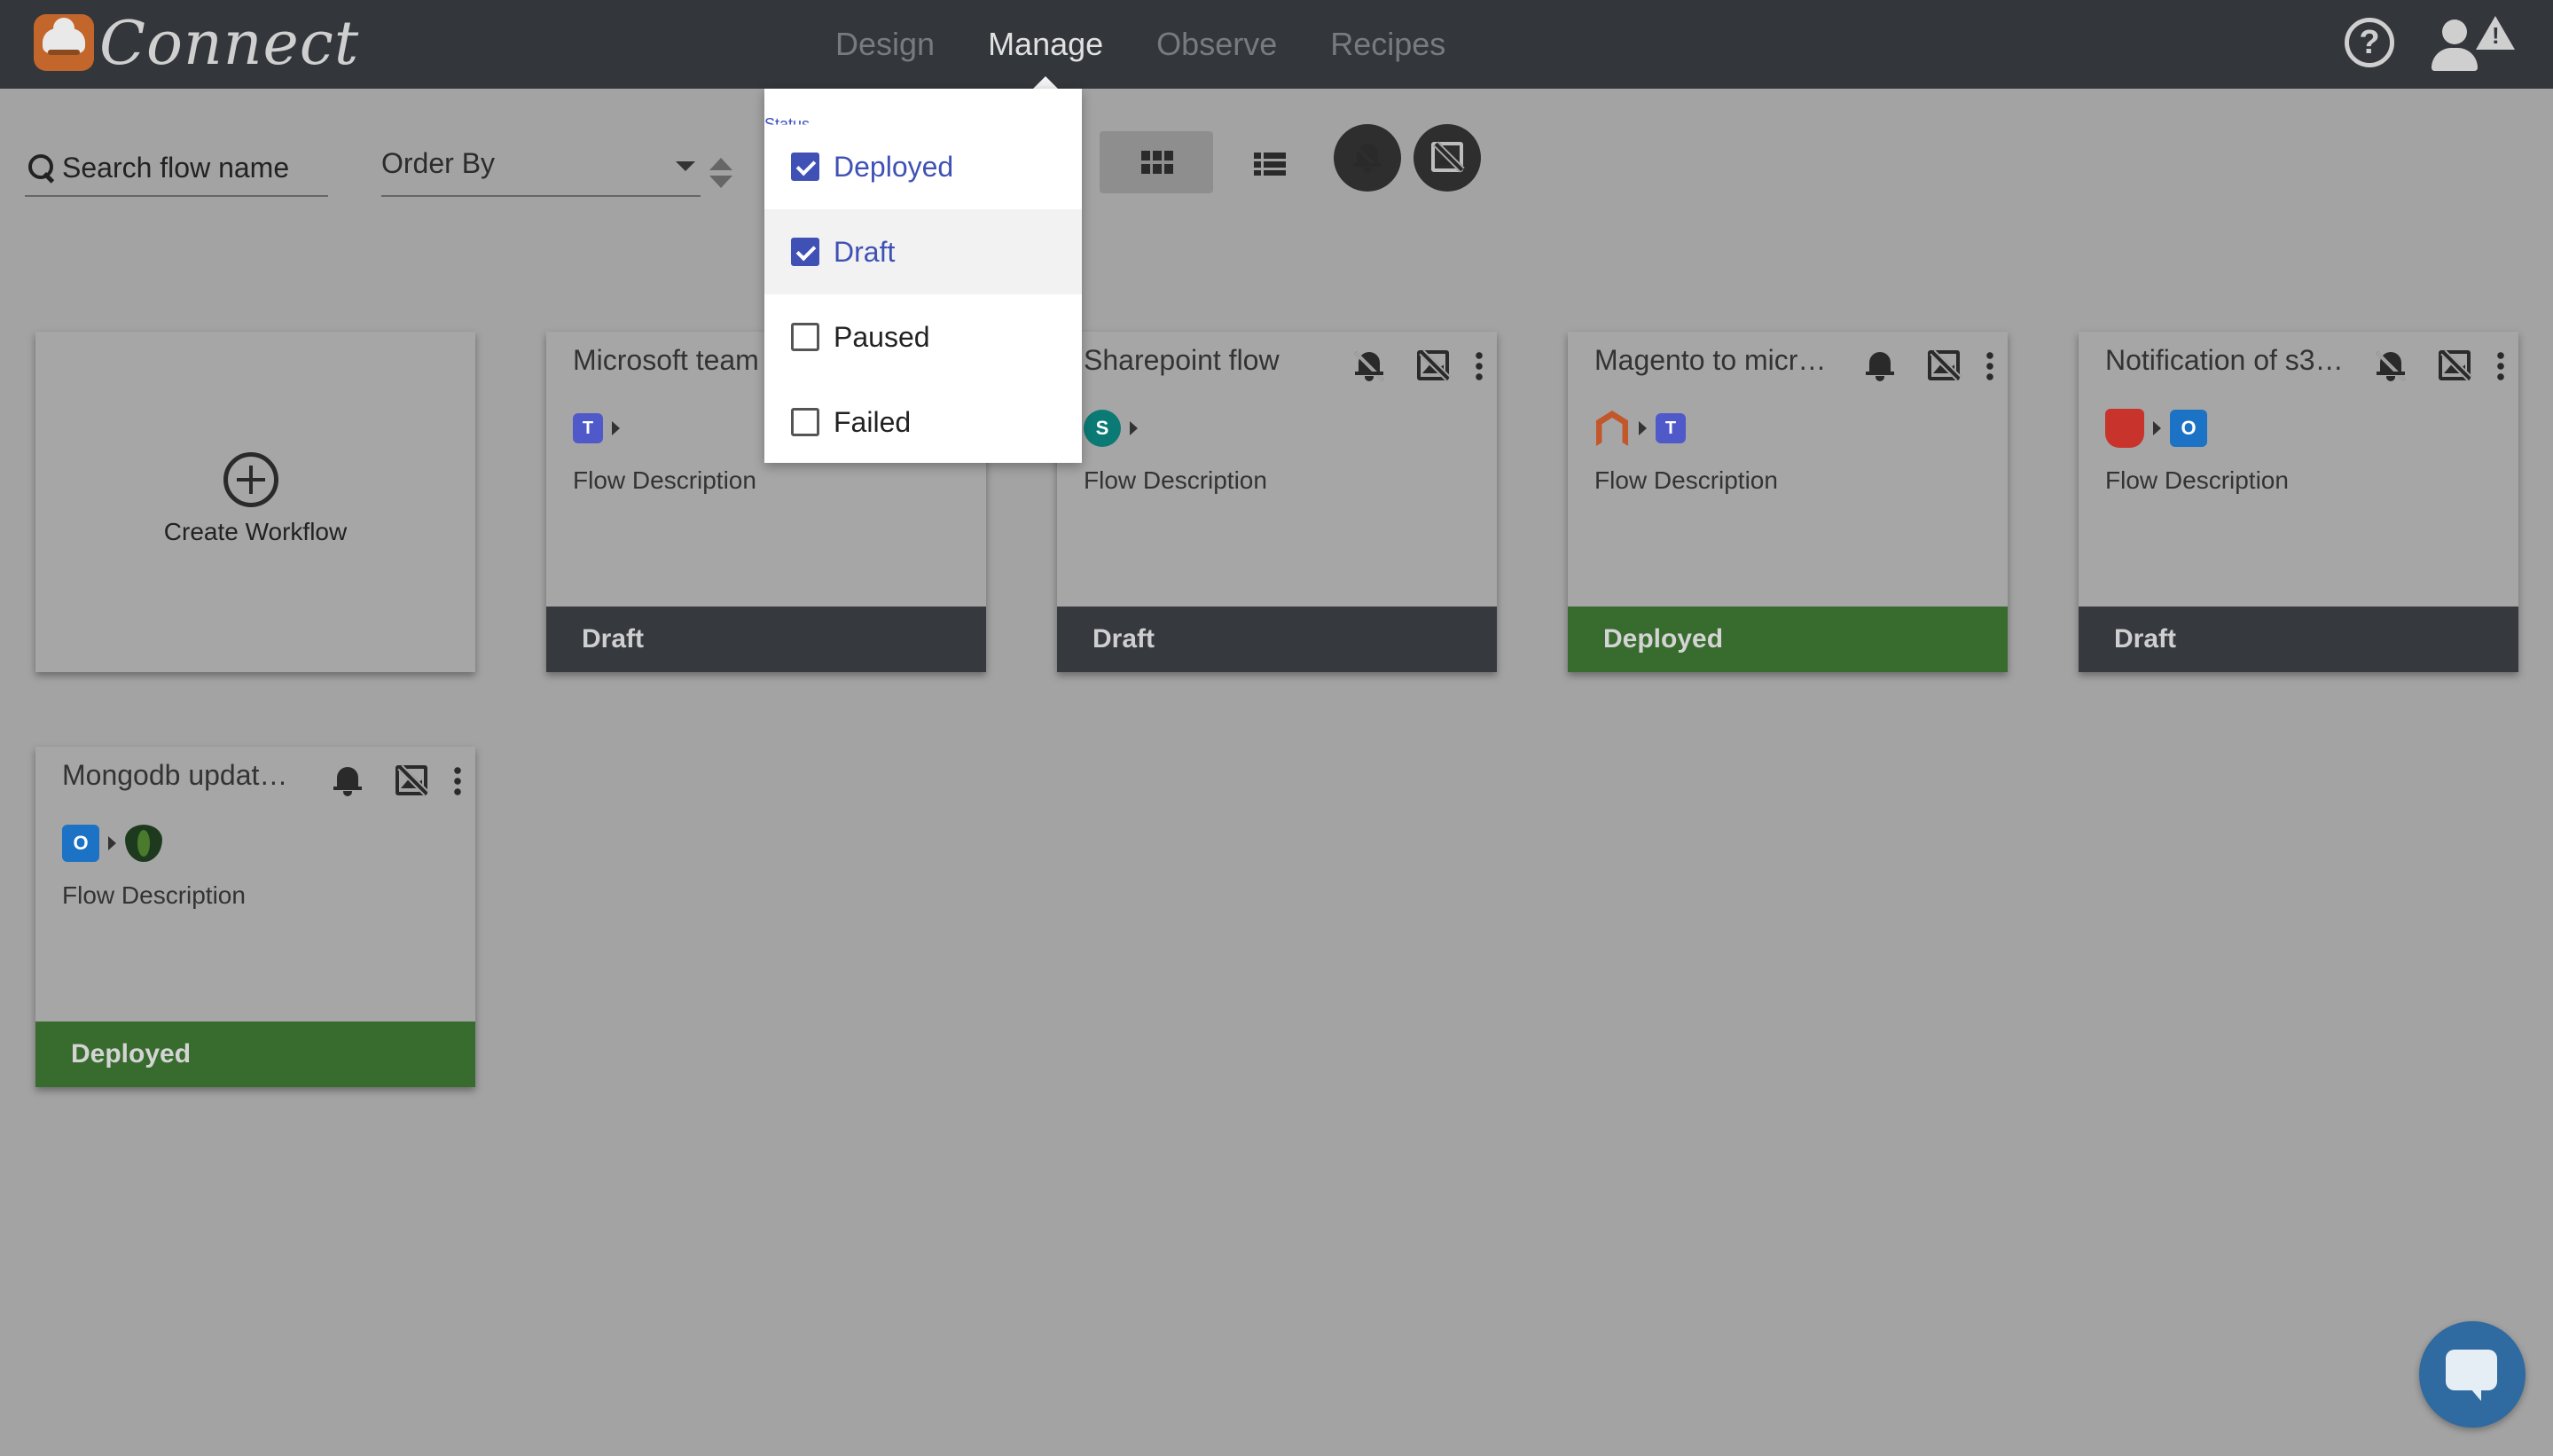  I want to click on mongodb-logo-icon, so click(143, 843).